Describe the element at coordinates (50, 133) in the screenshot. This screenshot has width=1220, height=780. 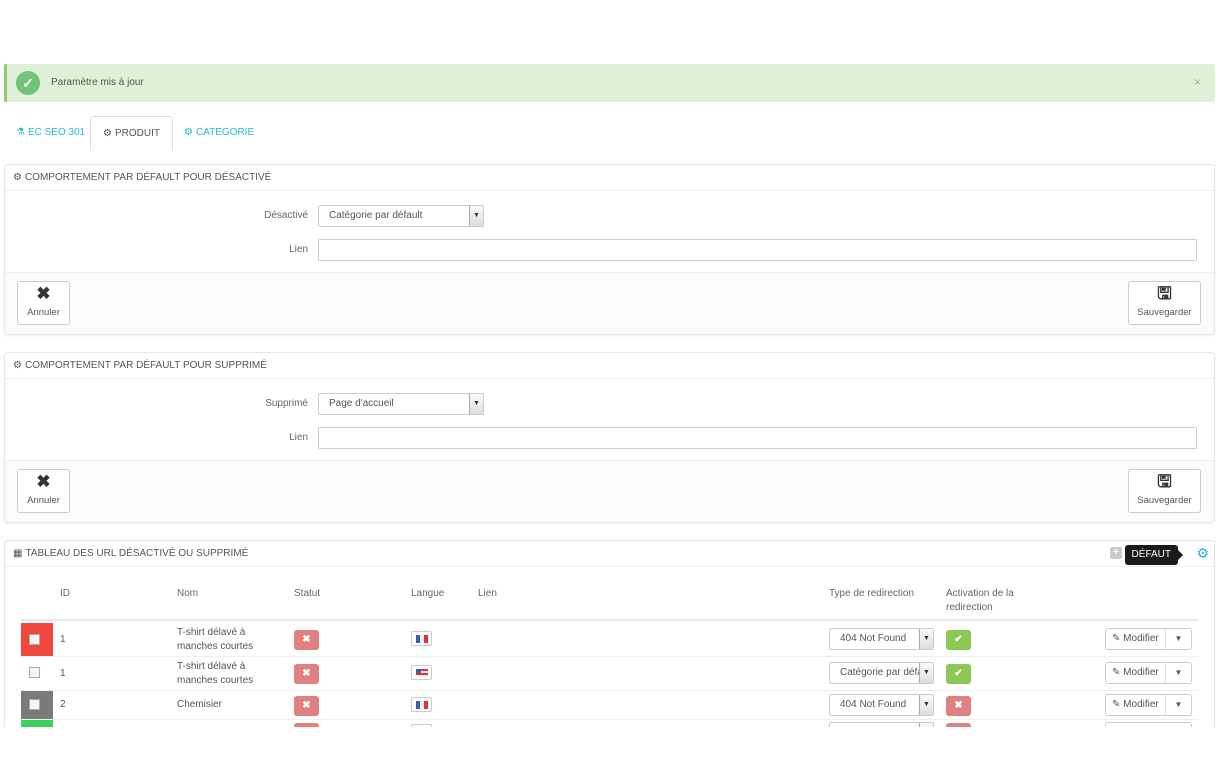
I see `tab-ec-seo-301: ⚗ EC SEO 301` at that location.